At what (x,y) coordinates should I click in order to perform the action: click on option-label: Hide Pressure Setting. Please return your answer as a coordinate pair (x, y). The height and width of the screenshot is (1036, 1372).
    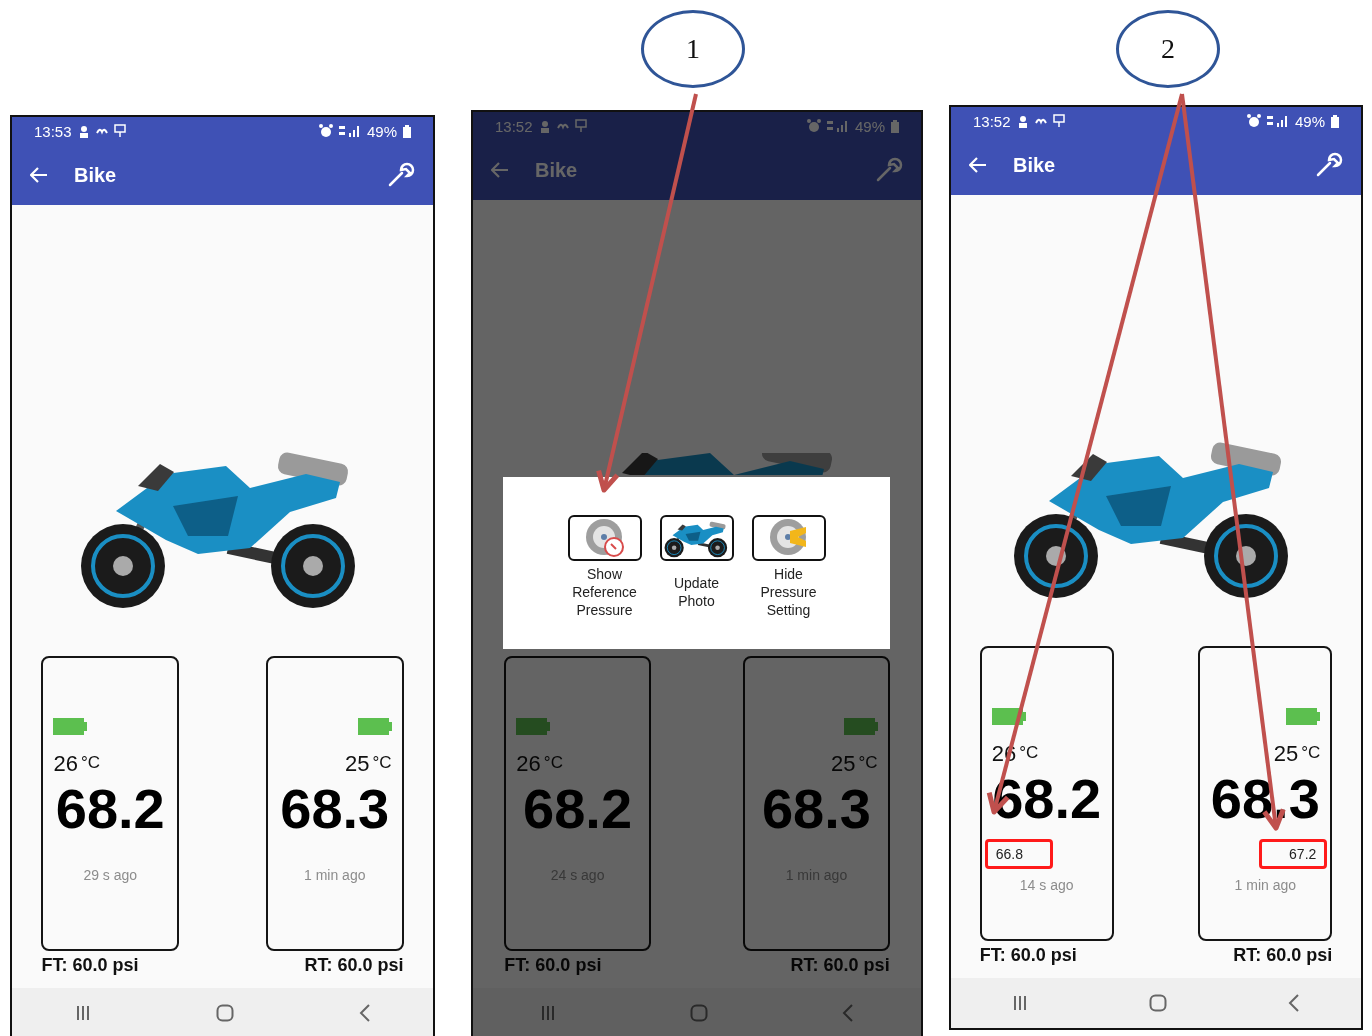
    Looking at the image, I should click on (788, 592).